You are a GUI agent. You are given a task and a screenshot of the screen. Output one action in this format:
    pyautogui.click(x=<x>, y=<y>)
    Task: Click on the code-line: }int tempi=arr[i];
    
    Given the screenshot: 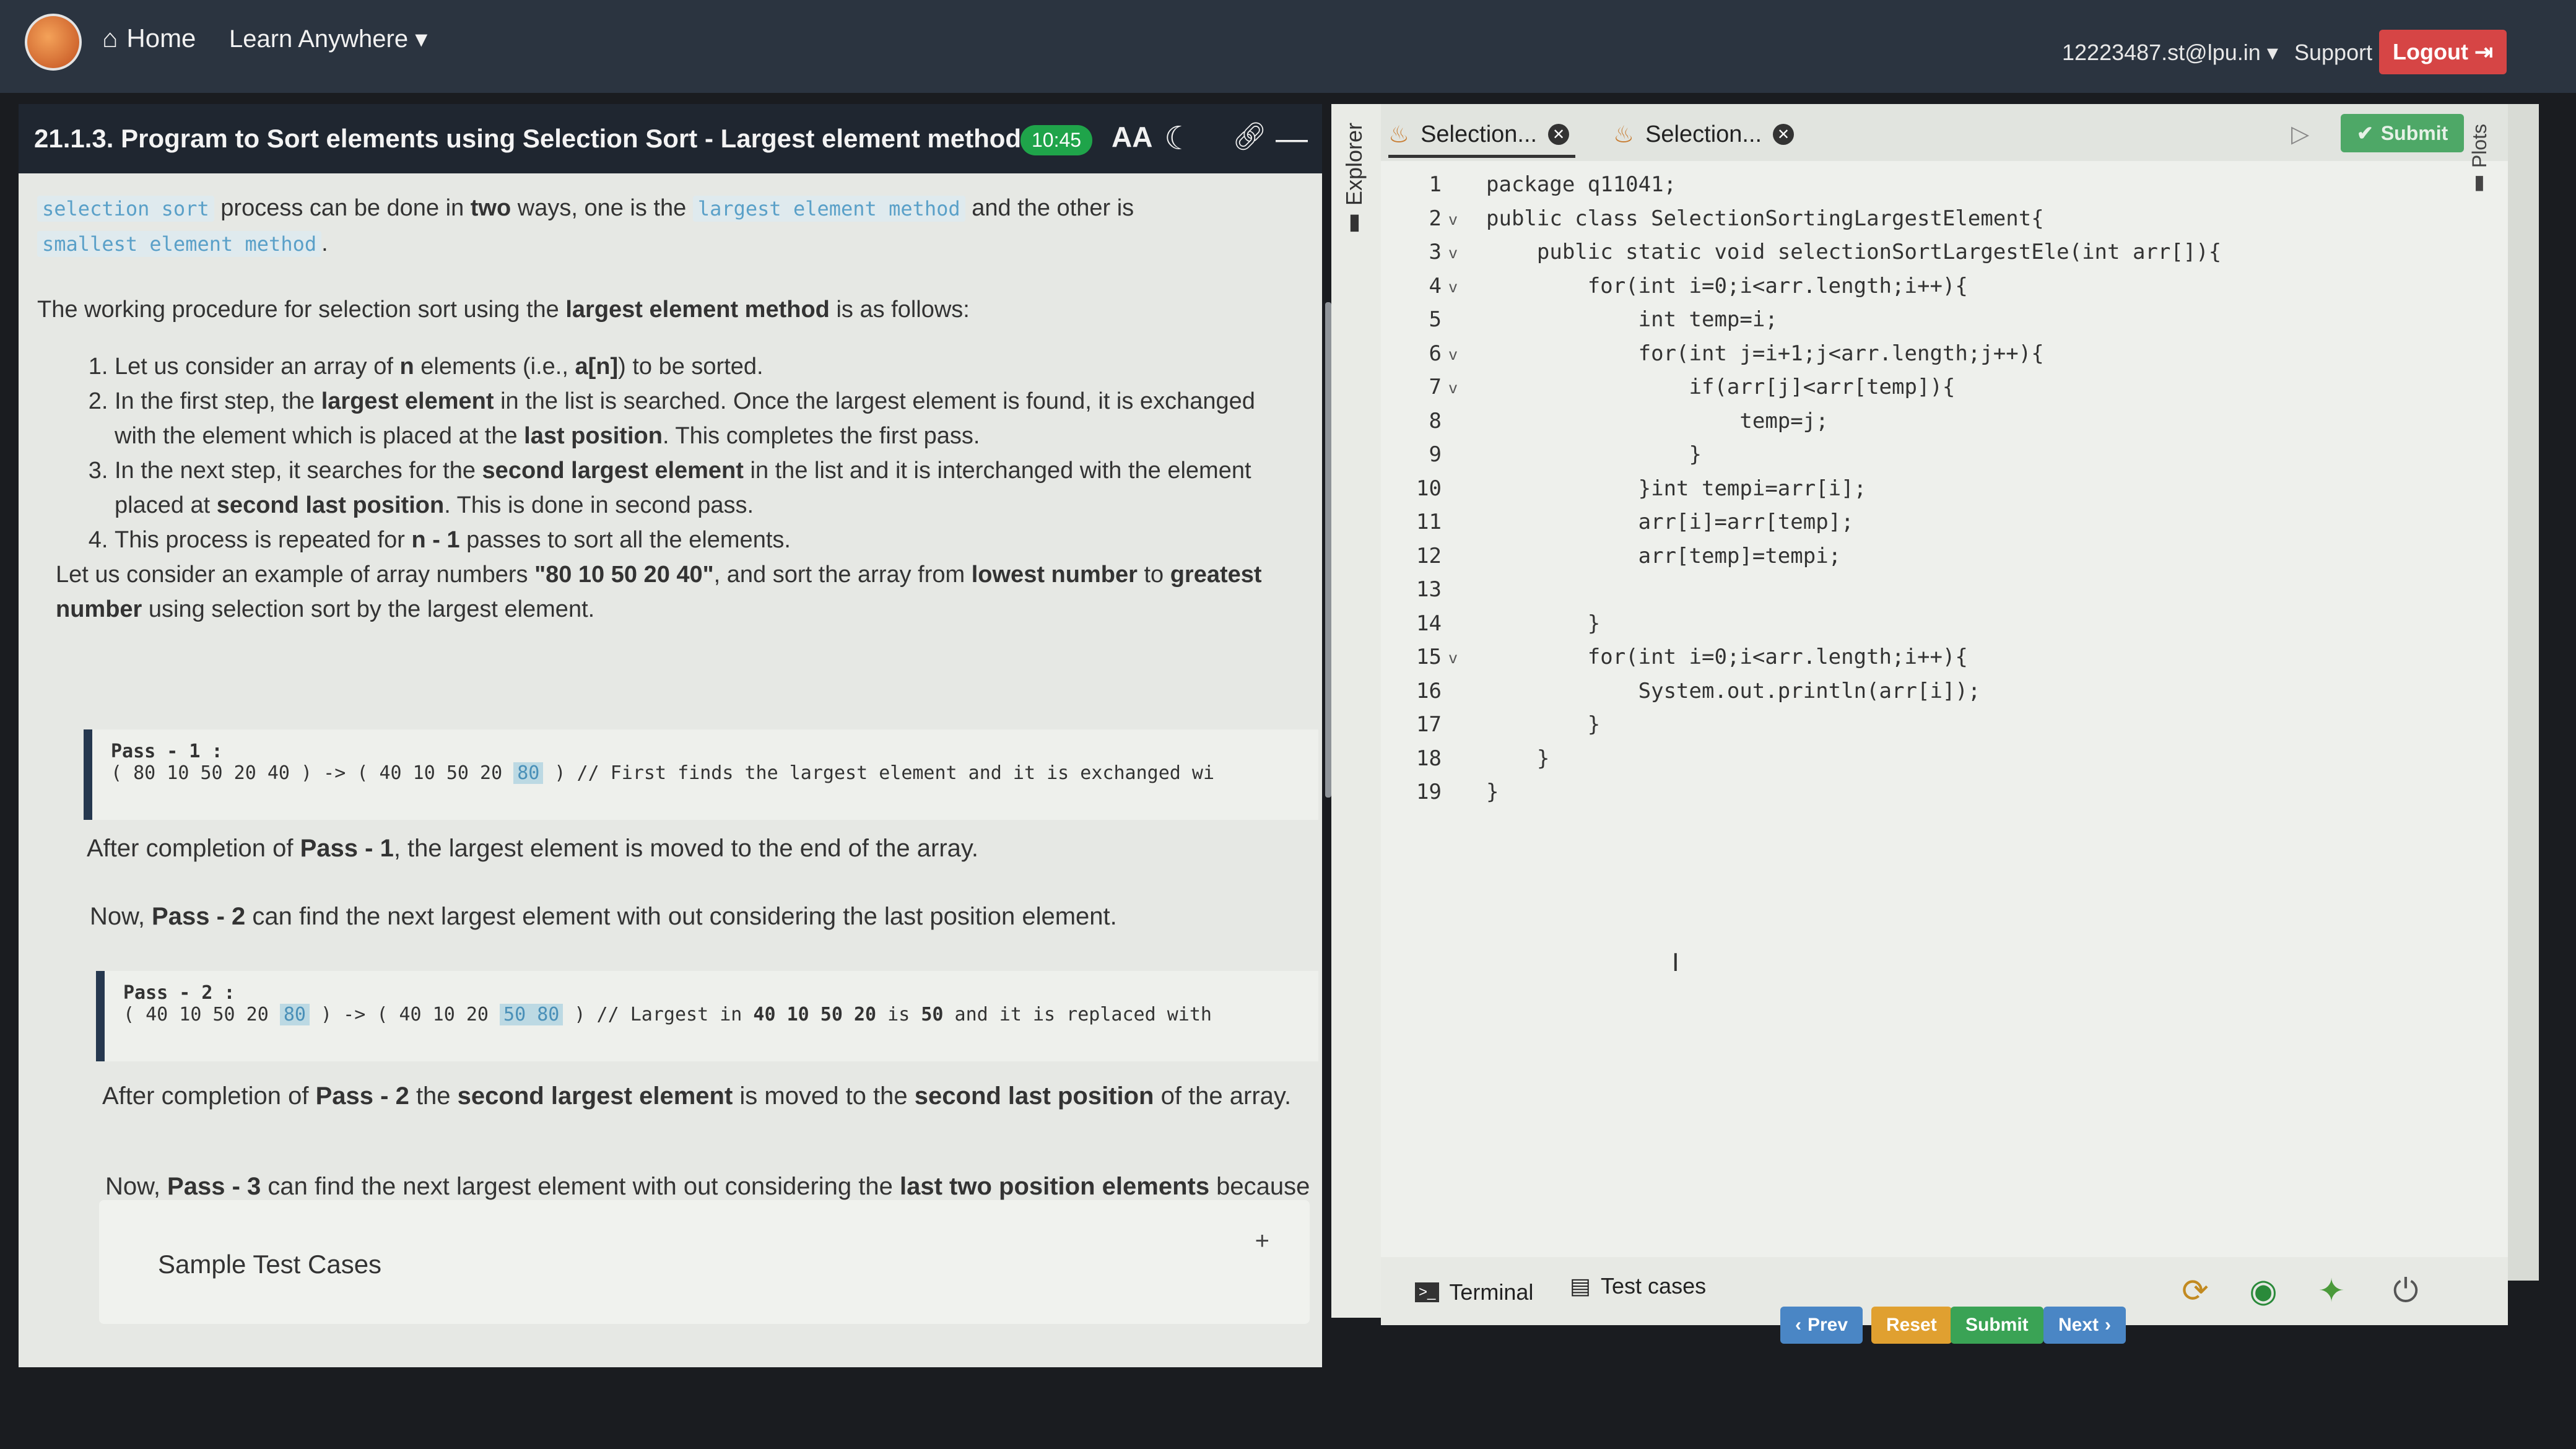 What is the action you would take?
    pyautogui.click(x=1676, y=488)
    